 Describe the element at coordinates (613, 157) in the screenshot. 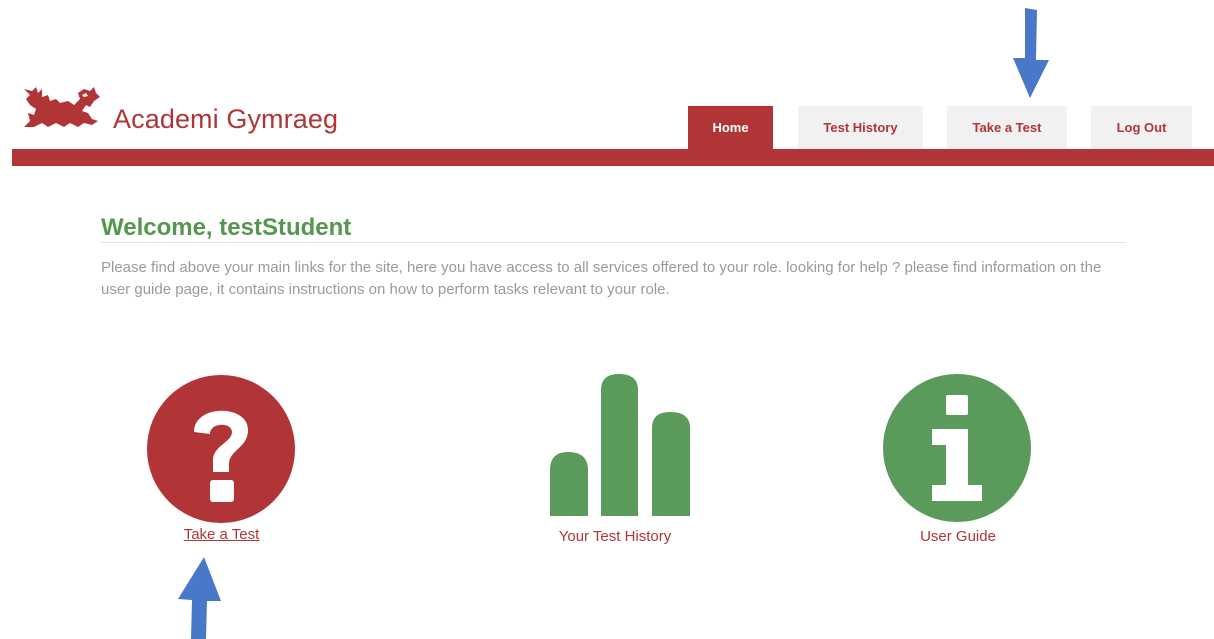

I see `nav-bar` at that location.